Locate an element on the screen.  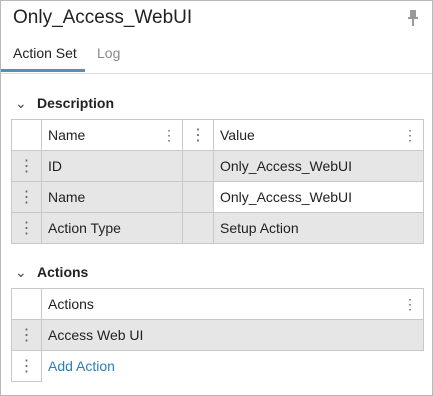
column-header-actions-label: Actions is located at coordinates (71, 303).